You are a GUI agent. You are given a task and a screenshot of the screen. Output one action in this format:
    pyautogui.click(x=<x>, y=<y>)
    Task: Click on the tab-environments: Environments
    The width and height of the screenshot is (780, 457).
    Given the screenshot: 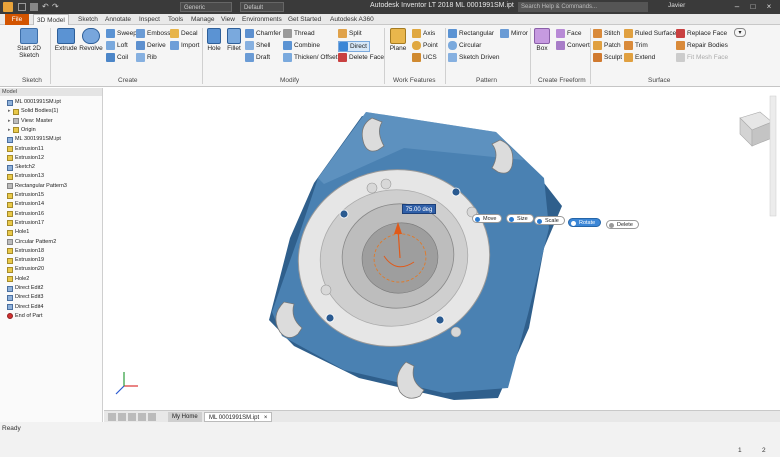 What is the action you would take?
    pyautogui.click(x=262, y=19)
    